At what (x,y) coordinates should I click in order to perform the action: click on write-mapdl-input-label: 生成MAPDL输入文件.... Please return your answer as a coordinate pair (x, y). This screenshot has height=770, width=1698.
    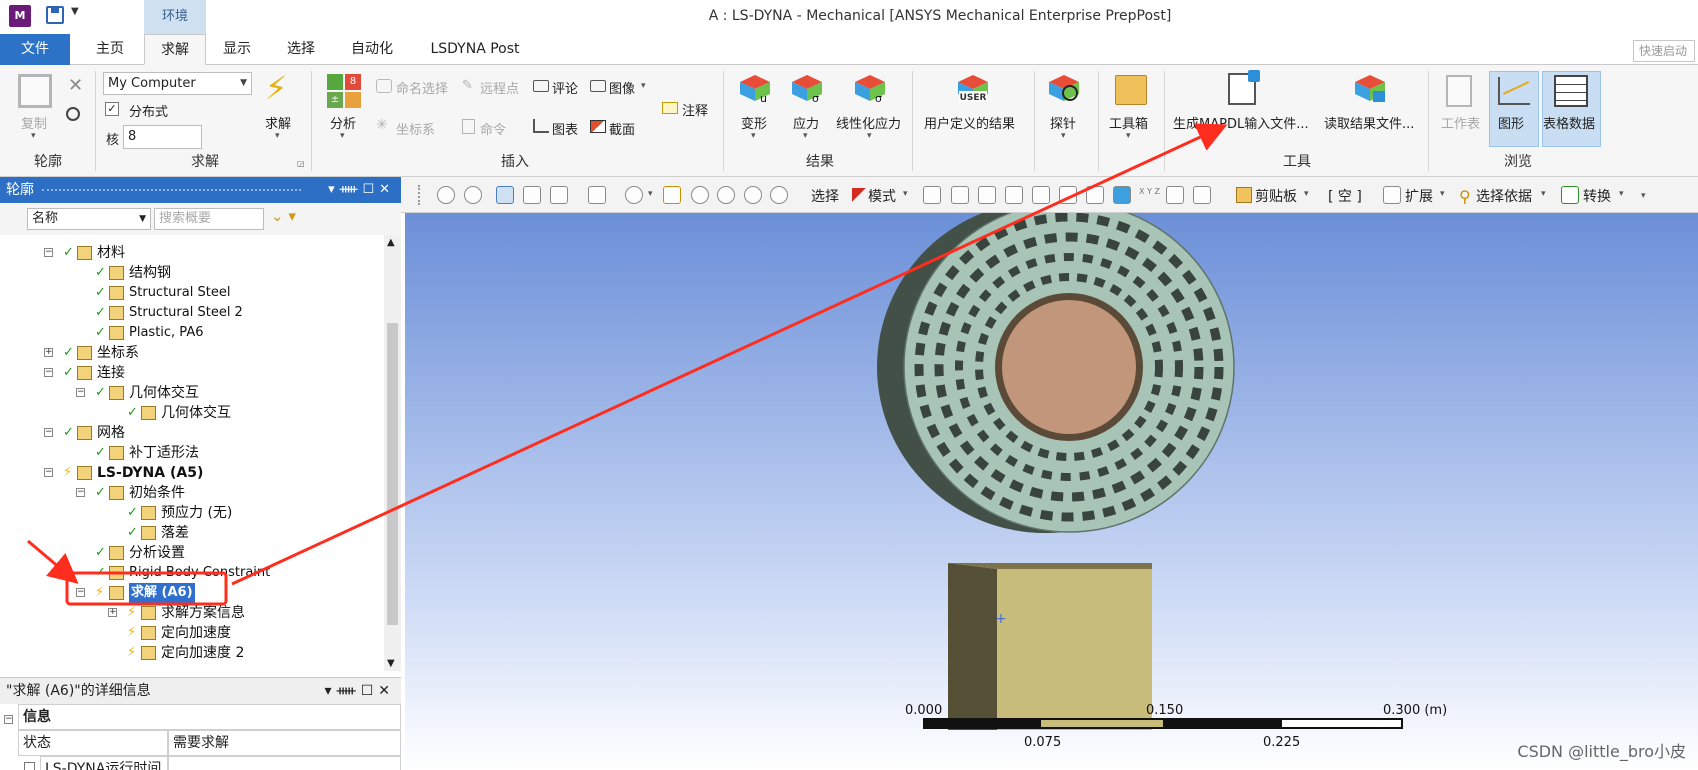
    Looking at the image, I should click on (1241, 122).